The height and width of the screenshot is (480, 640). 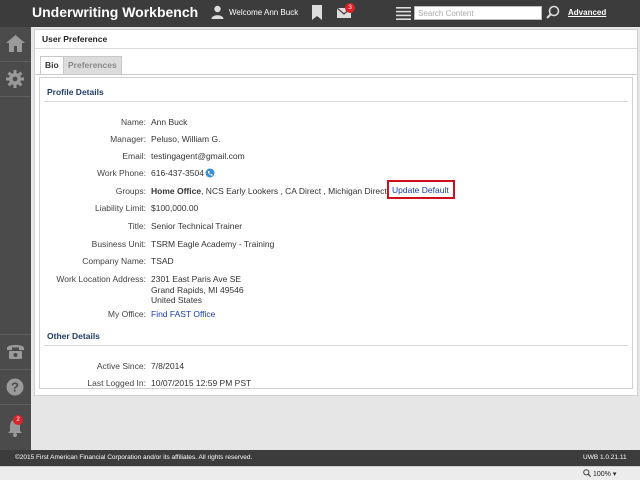 What do you see at coordinates (317, 12) in the screenshot?
I see `bookmark-icon` at bounding box center [317, 12].